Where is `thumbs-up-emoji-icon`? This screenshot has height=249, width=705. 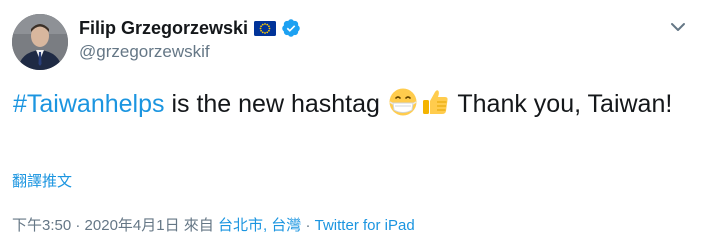
thumbs-up-emoji-icon is located at coordinates (435, 102).